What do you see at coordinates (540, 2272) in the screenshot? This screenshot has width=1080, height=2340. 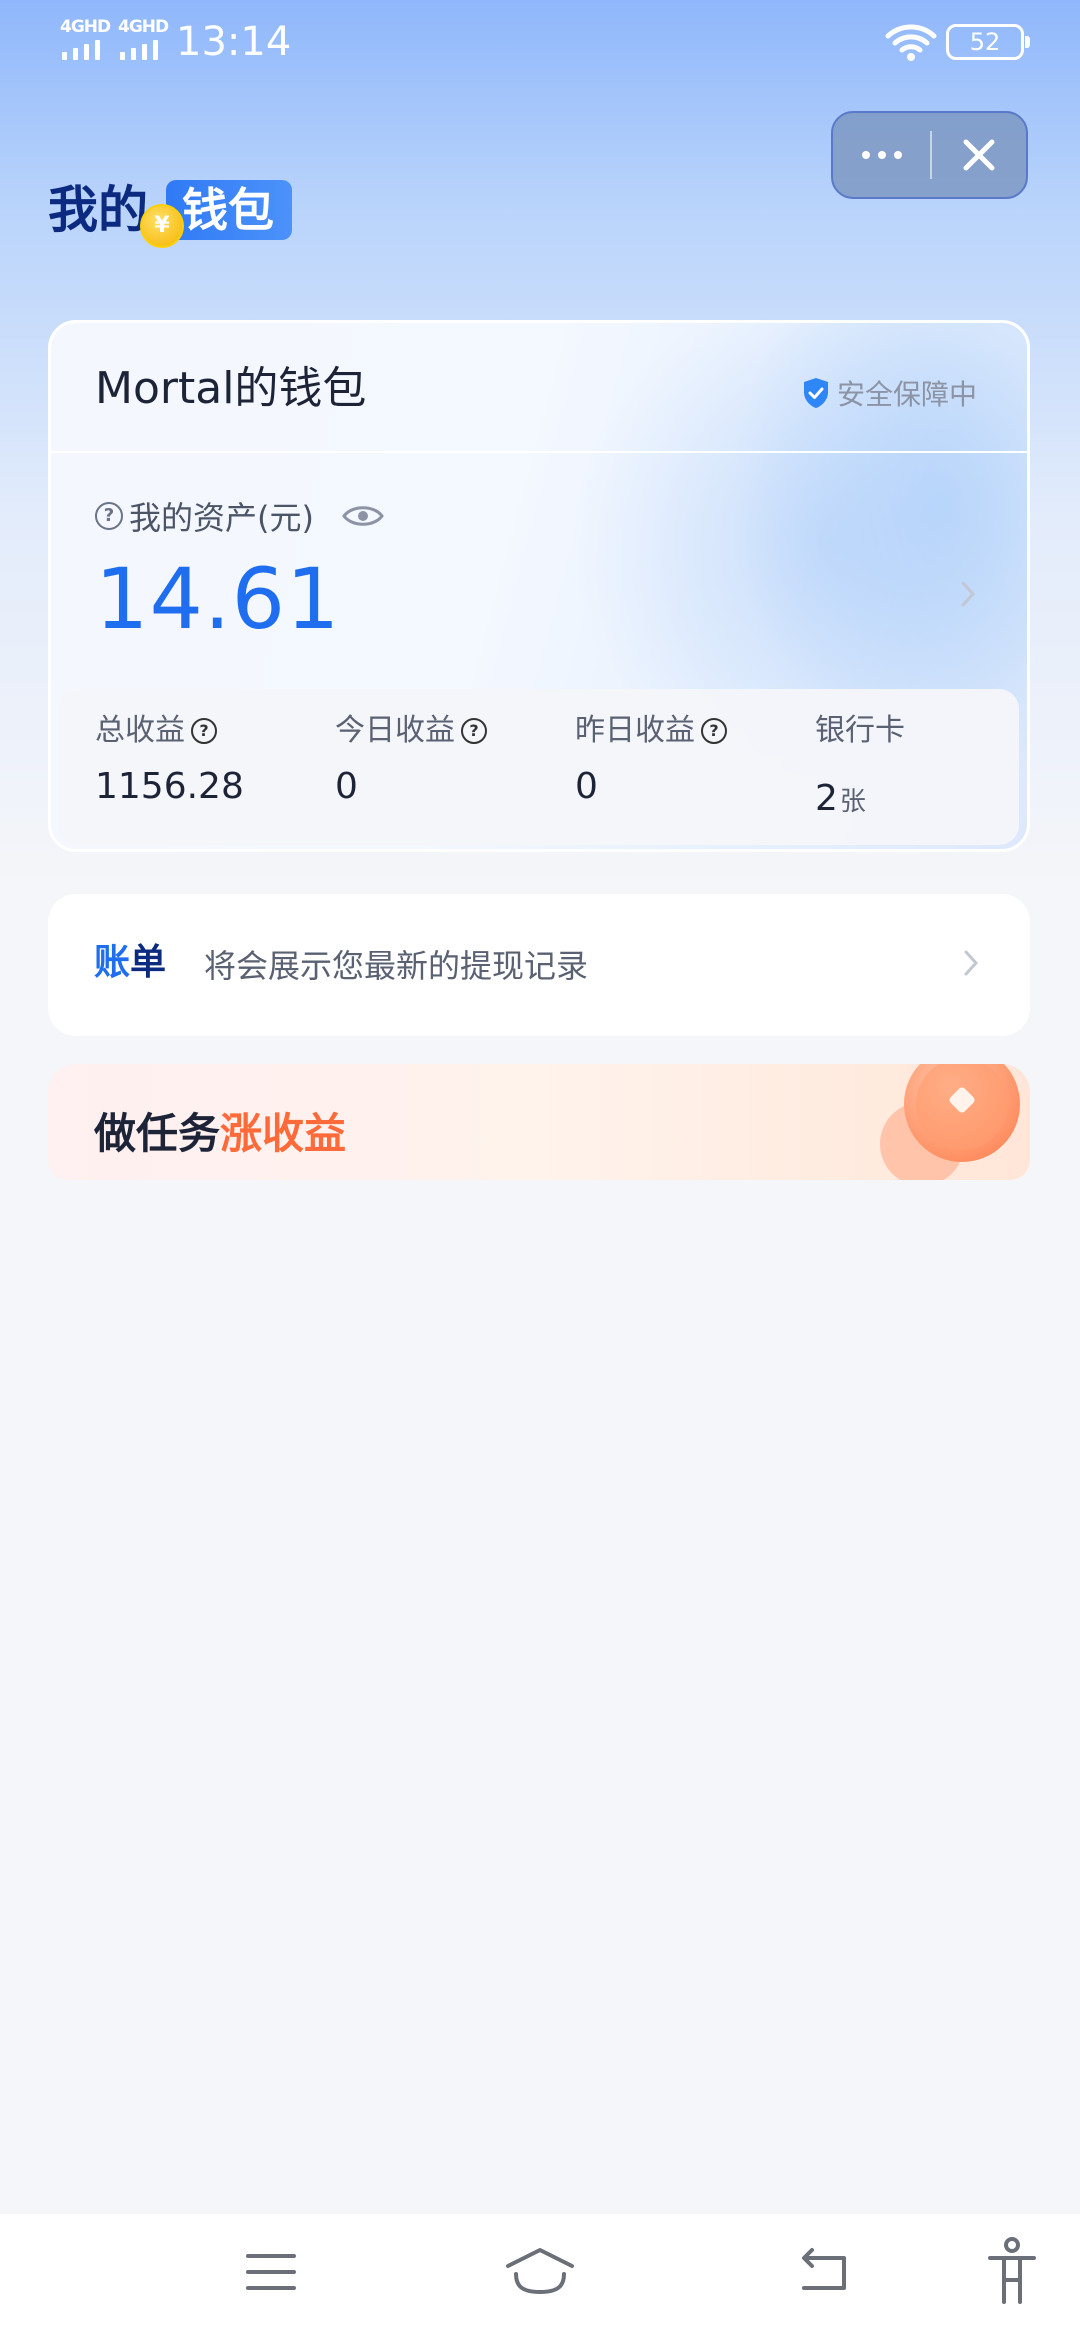 I see `home-icon` at bounding box center [540, 2272].